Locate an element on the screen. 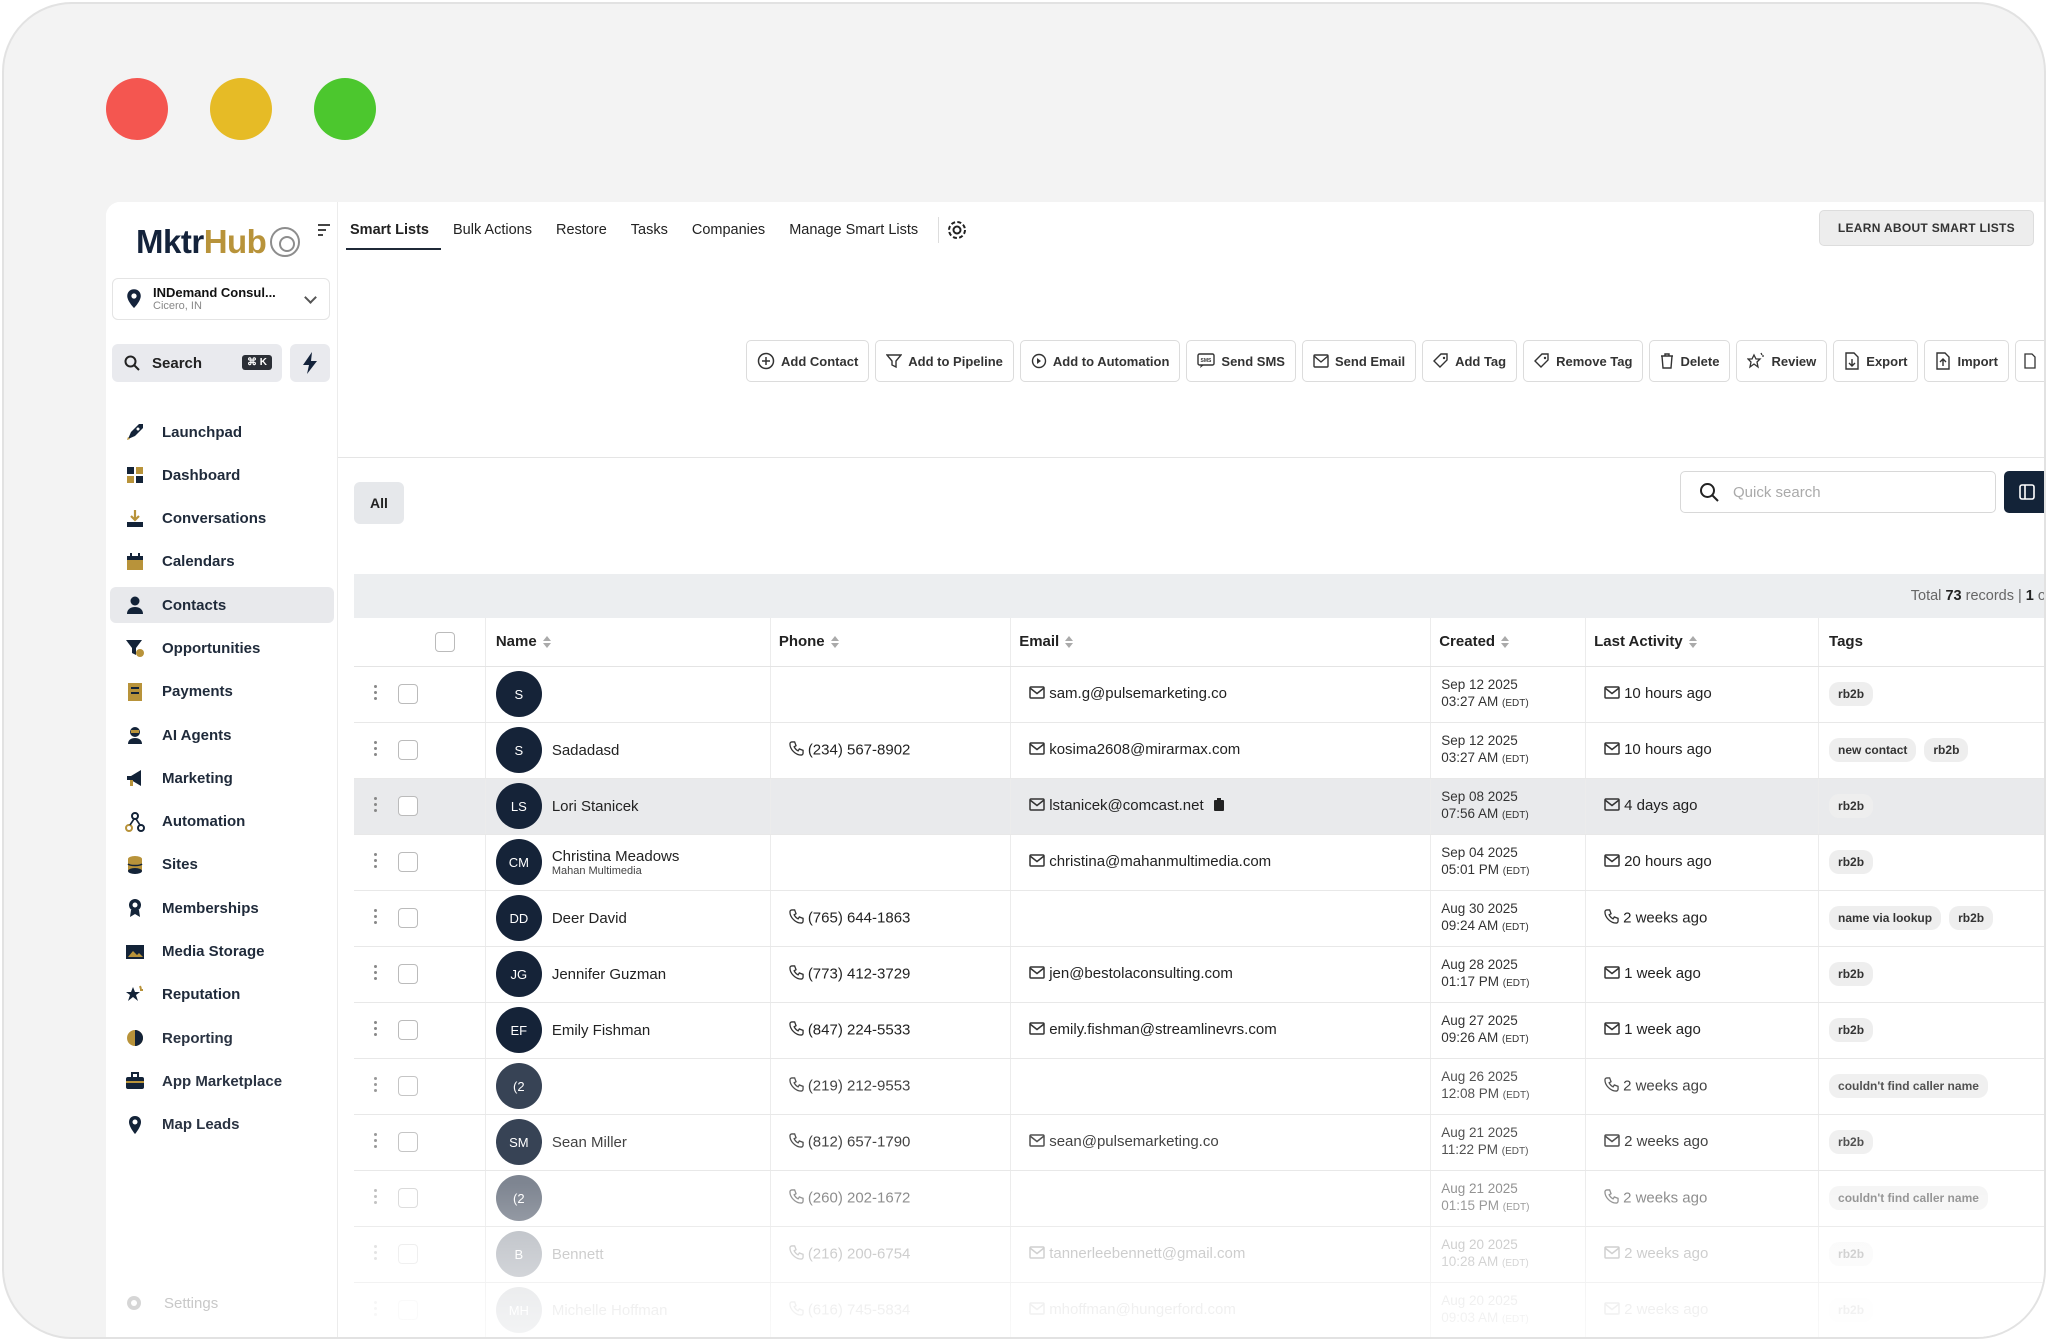 The height and width of the screenshot is (1341, 2048). contact-phone: (216) 200-6754 is located at coordinates (859, 1253).